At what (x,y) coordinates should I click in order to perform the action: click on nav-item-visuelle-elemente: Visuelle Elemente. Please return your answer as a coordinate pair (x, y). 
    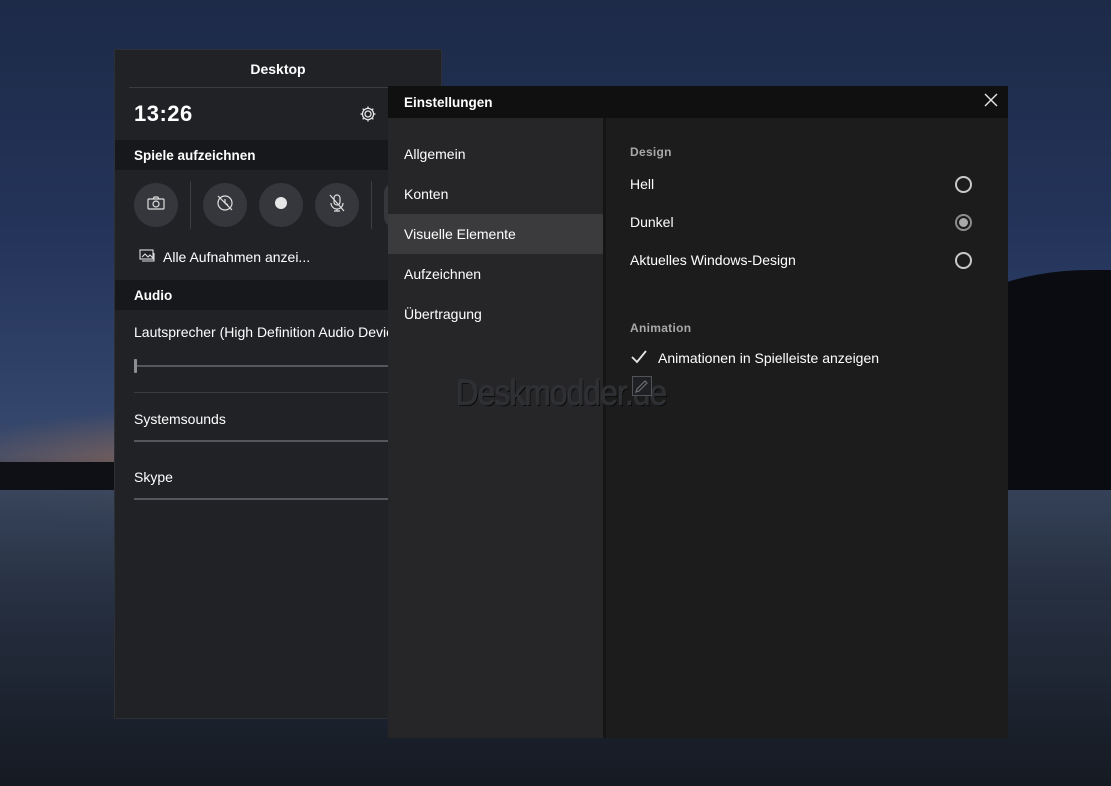
    Looking at the image, I should click on (495, 234).